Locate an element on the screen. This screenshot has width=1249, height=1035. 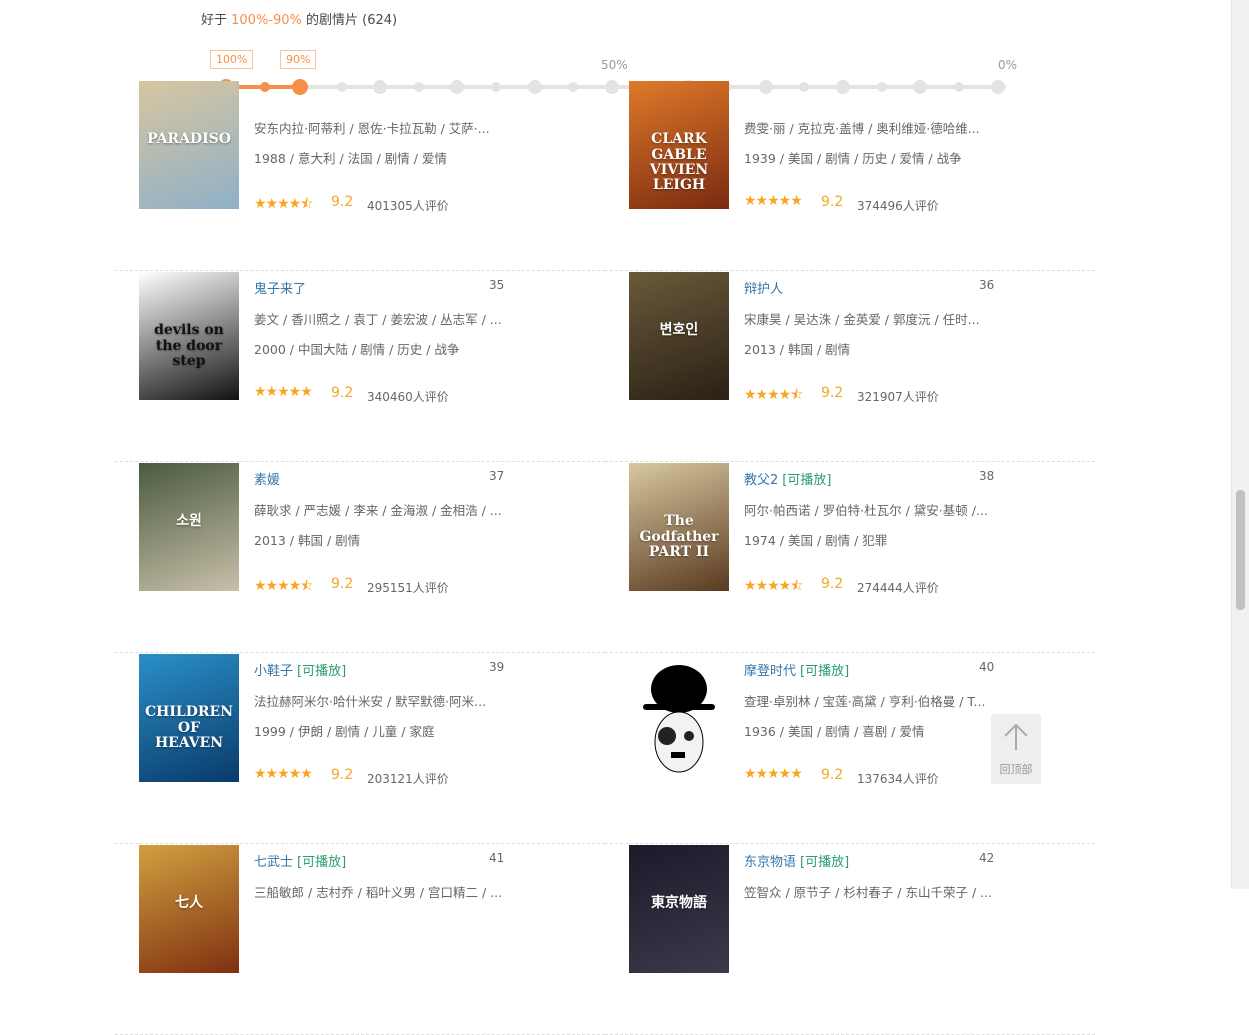
movie-info: 2013 / 韩国 / 剧情 is located at coordinates (307, 540).